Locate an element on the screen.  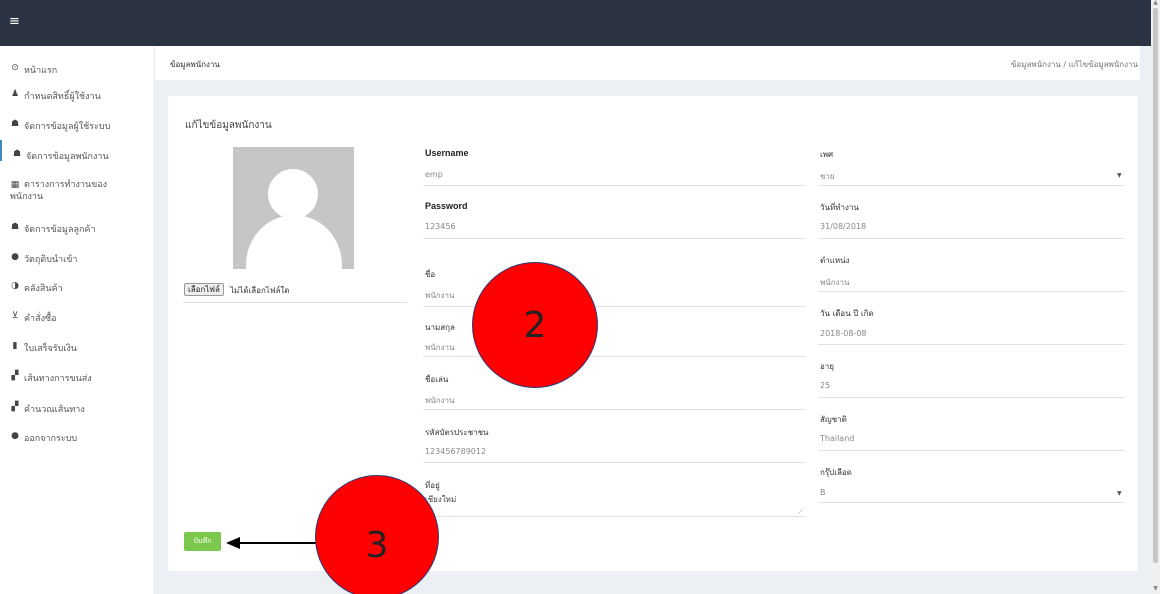
annotation-marker-2: 2 is located at coordinates (535, 325).